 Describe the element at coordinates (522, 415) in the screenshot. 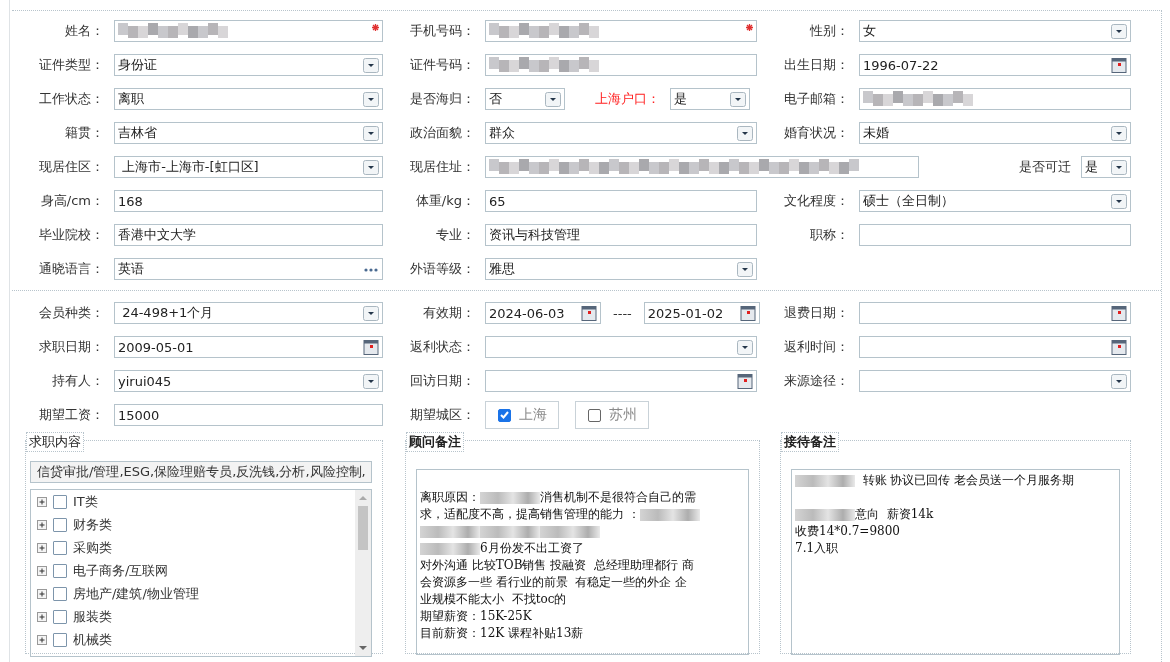

I see `city-option: 上海` at that location.